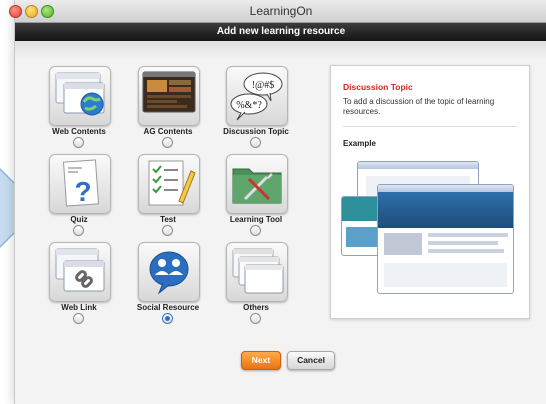 The height and width of the screenshot is (404, 546). What do you see at coordinates (256, 307) in the screenshot?
I see `option-label: Others` at bounding box center [256, 307].